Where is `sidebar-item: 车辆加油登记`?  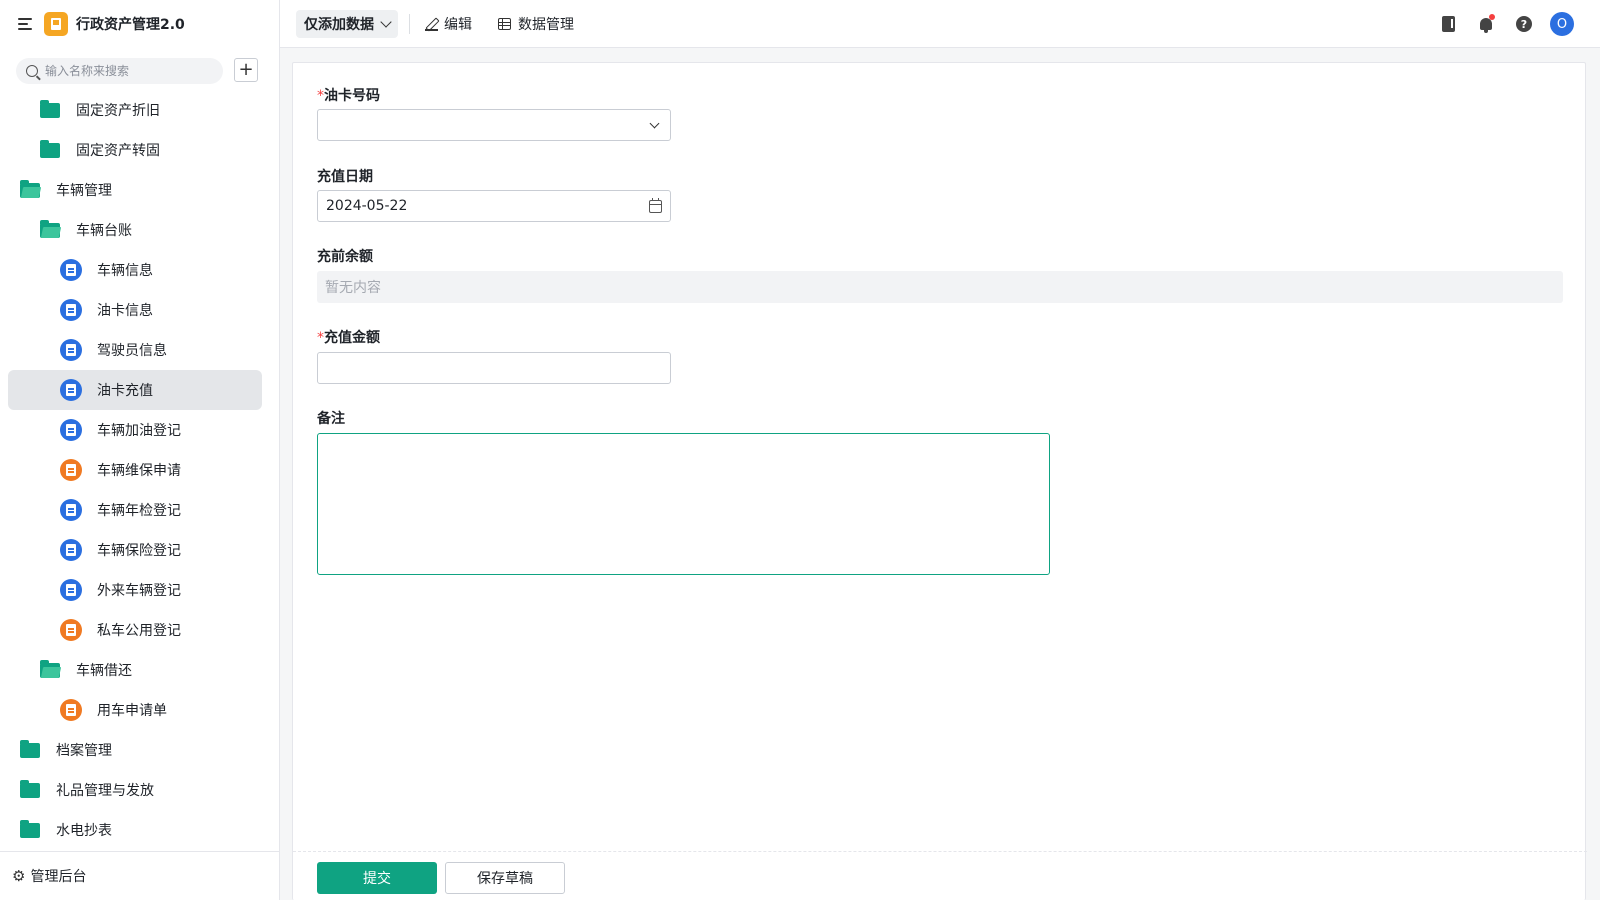
sidebar-item: 车辆加油登记 is located at coordinates (135, 430).